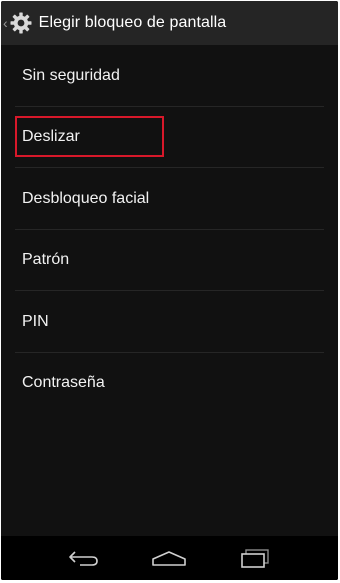 This screenshot has width=340, height=583. Describe the element at coordinates (169, 76) in the screenshot. I see `option-sin-seguridad: Sin seguridad` at that location.